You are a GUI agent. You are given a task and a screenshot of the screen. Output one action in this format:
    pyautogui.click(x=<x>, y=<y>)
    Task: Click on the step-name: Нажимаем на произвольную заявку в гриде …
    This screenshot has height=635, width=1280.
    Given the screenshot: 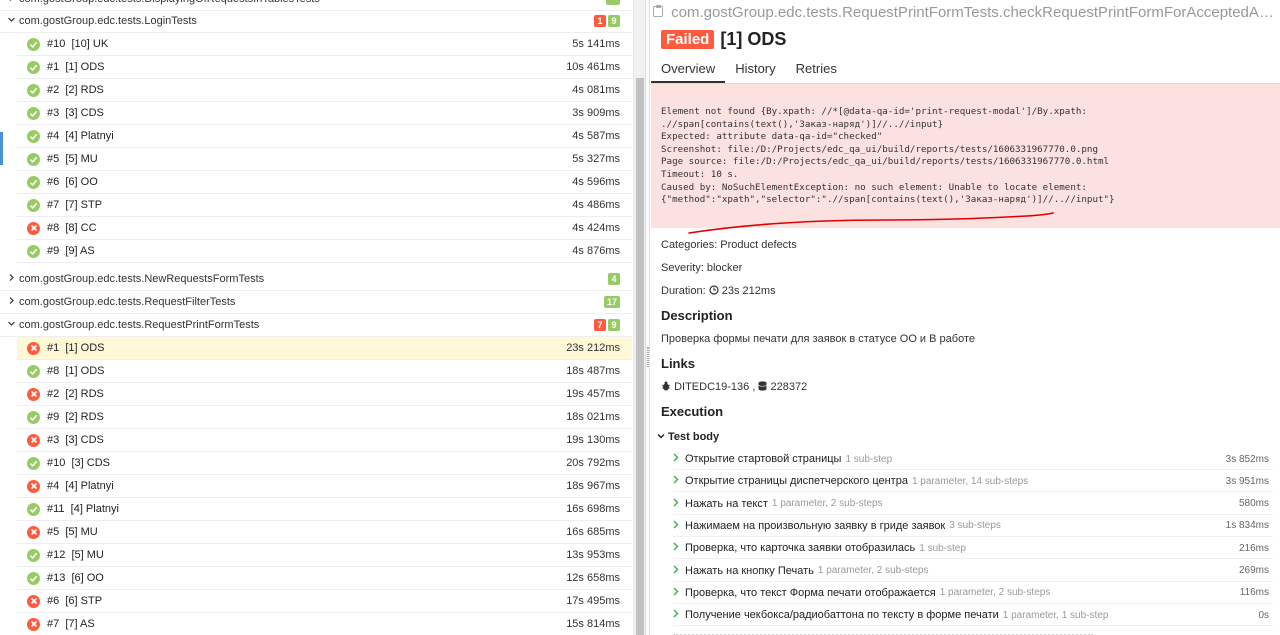 What is the action you would take?
    pyautogui.click(x=815, y=525)
    